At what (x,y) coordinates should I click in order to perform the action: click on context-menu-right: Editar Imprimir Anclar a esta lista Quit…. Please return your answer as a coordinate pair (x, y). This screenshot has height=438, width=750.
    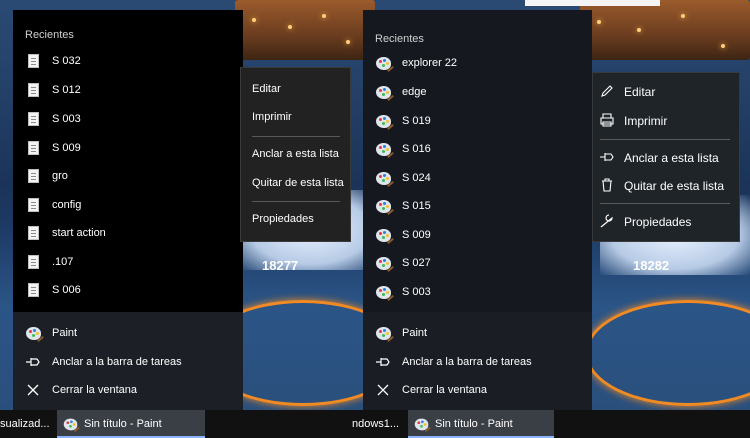
    Looking at the image, I should click on (666, 157).